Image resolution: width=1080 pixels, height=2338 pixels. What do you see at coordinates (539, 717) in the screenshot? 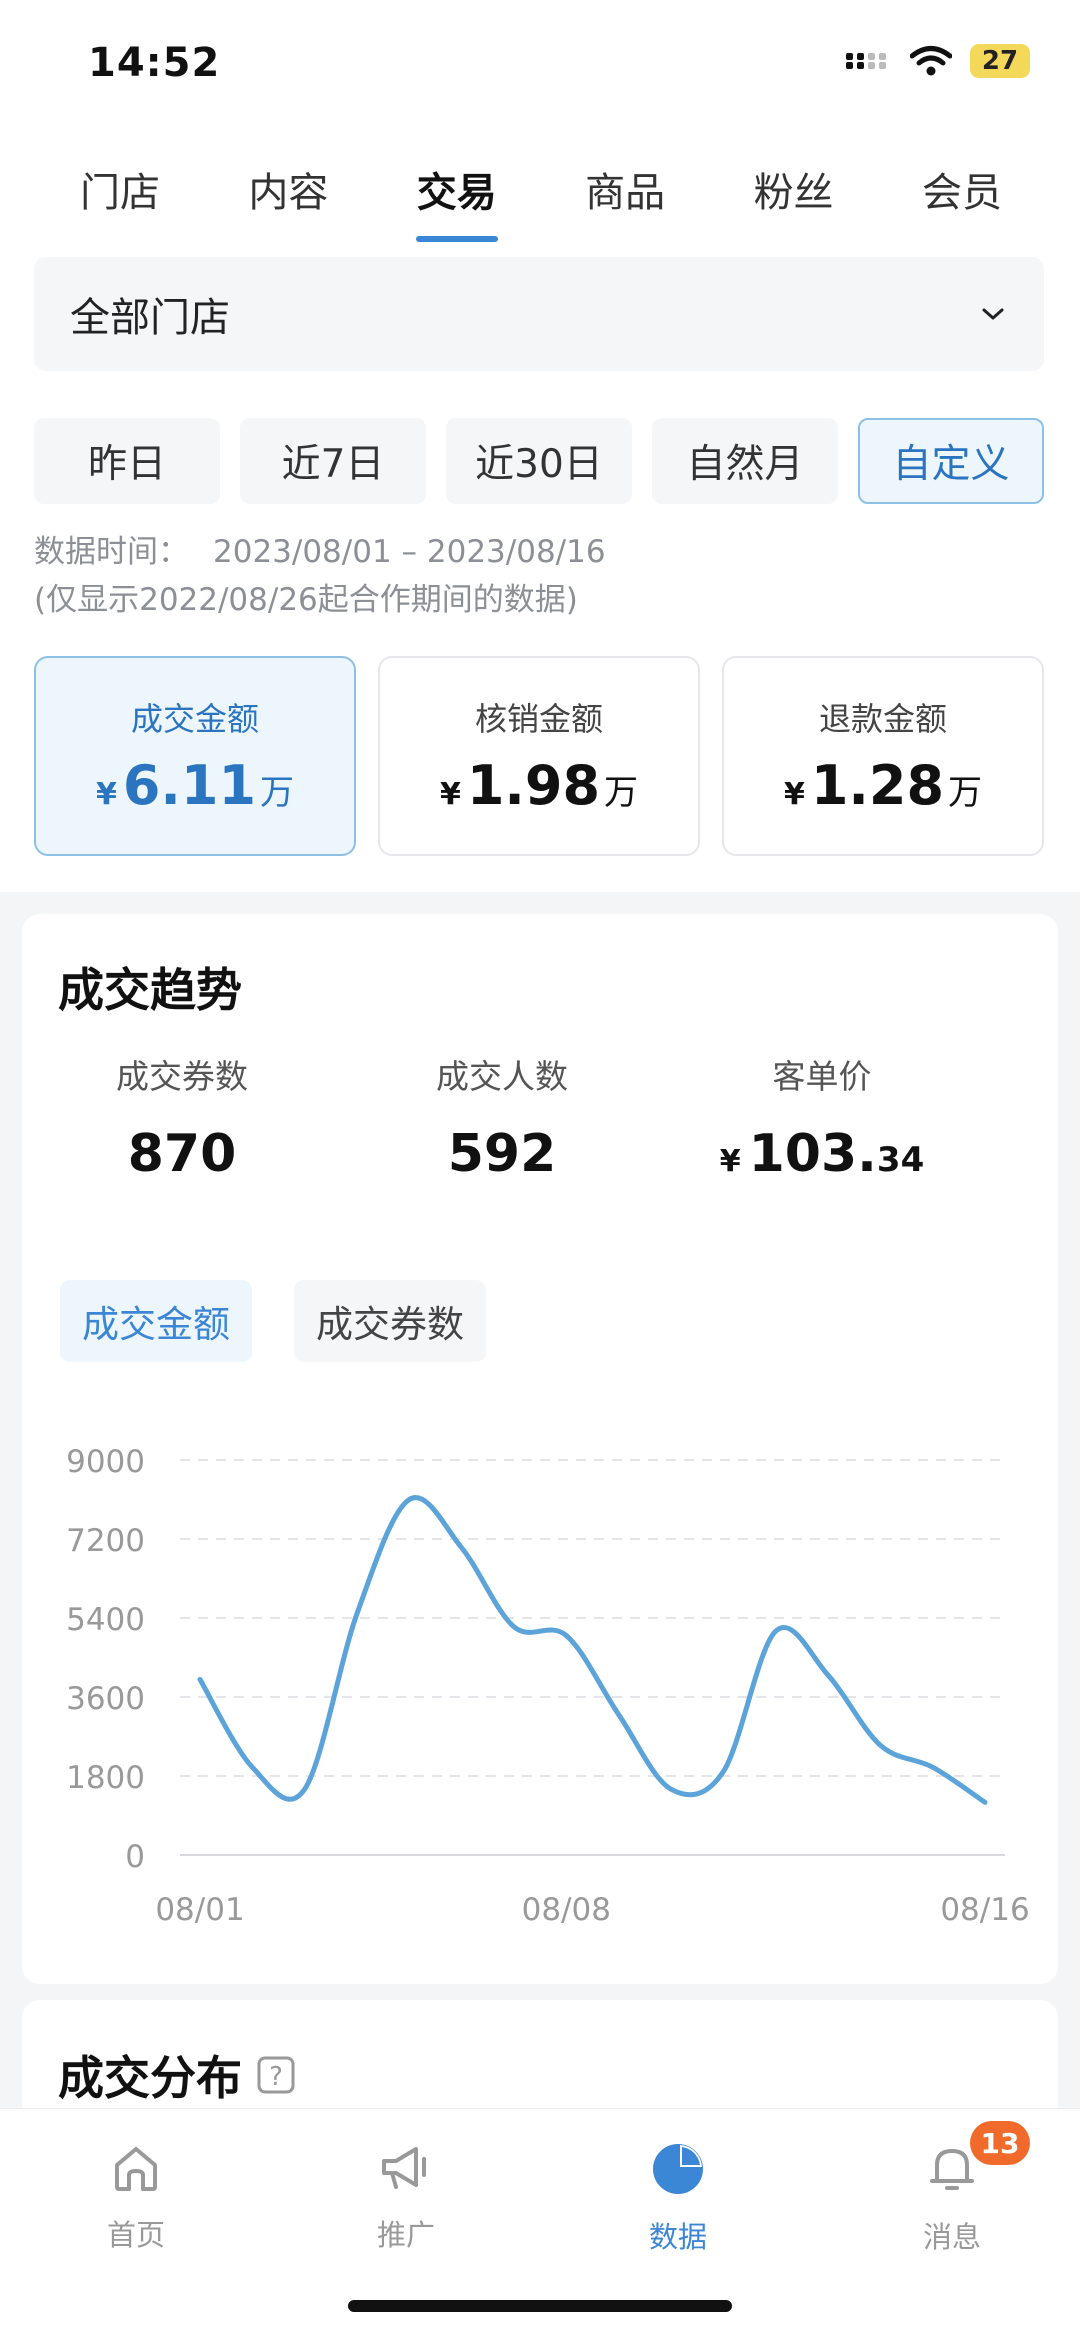
I see `metric-label: 核销金额` at bounding box center [539, 717].